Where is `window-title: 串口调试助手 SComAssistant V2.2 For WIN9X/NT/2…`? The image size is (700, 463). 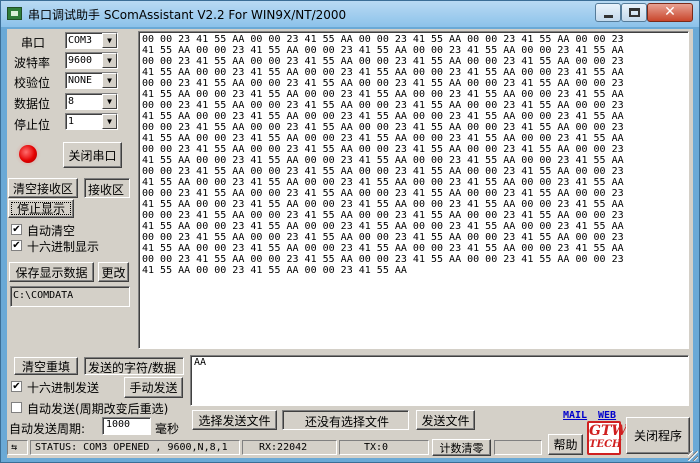 window-title: 串口调试助手 SComAssistant V2.2 For WIN9X/NT/2… is located at coordinates (187, 15).